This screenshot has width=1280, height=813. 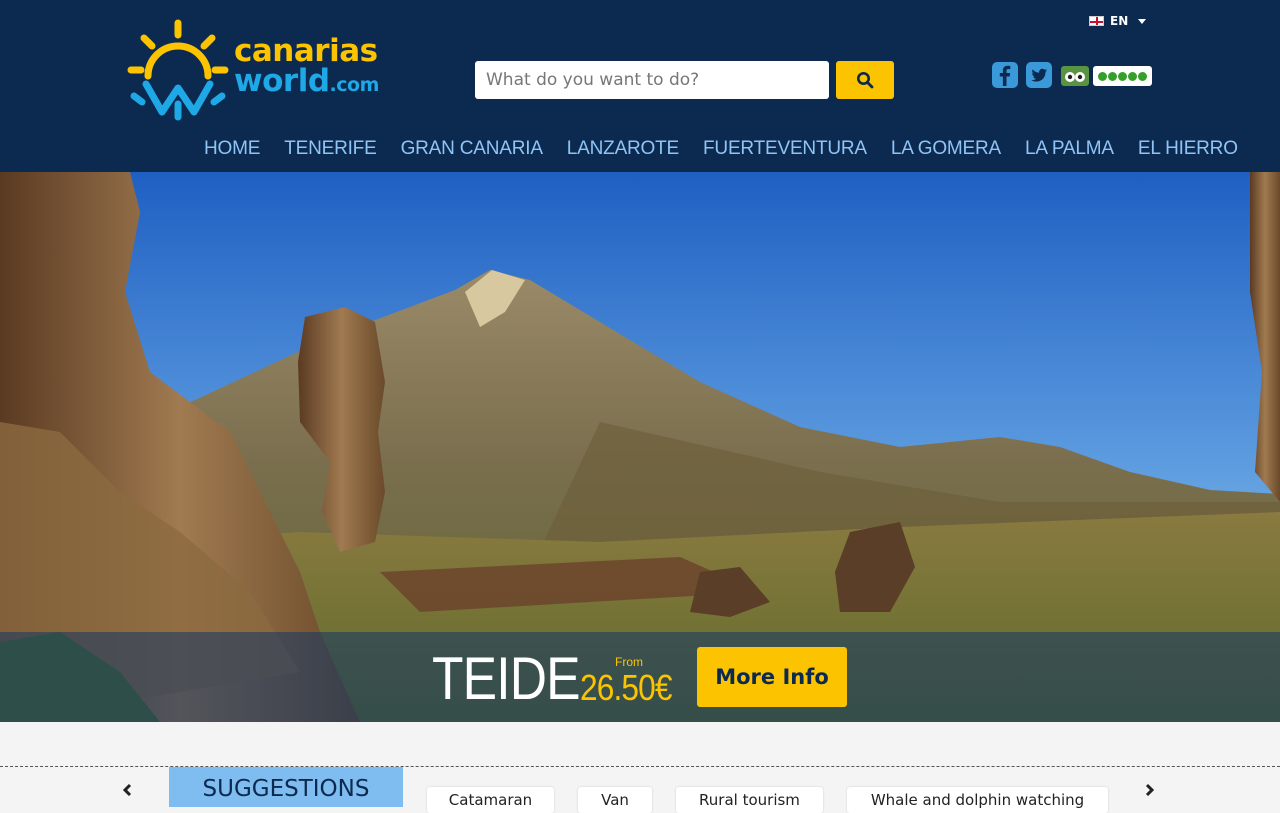 I want to click on search-icon, so click(x=865, y=80).